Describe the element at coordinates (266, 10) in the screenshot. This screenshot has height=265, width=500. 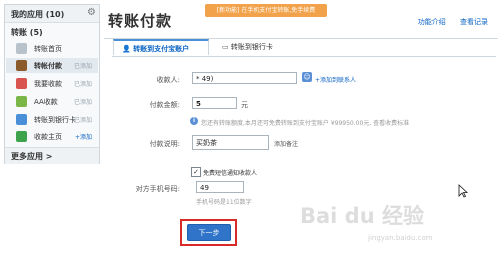
I see `notice-badge: [新功能] 在手机支付宝转账,免手续费` at that location.